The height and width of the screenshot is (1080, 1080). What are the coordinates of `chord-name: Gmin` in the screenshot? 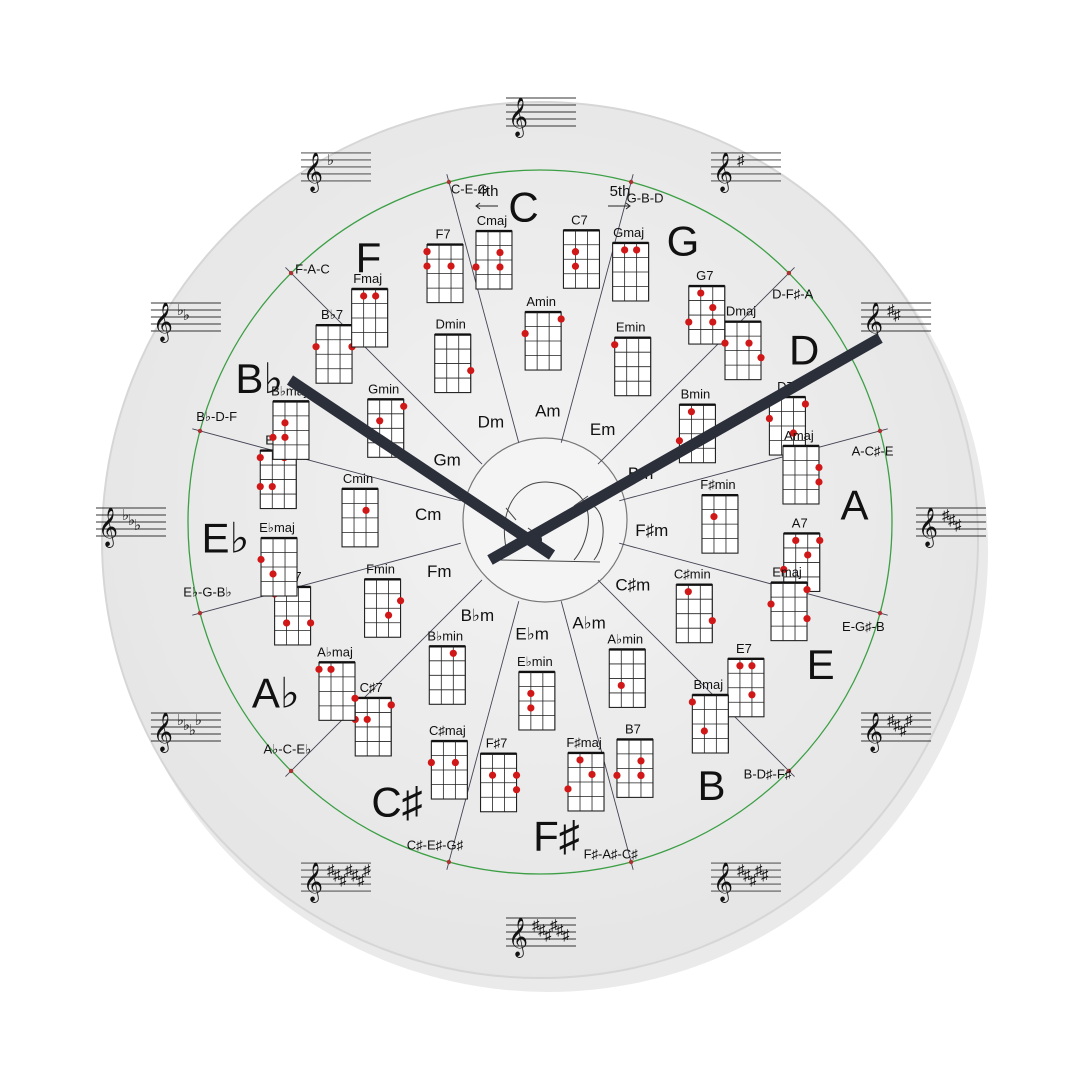 It's located at (383, 388).